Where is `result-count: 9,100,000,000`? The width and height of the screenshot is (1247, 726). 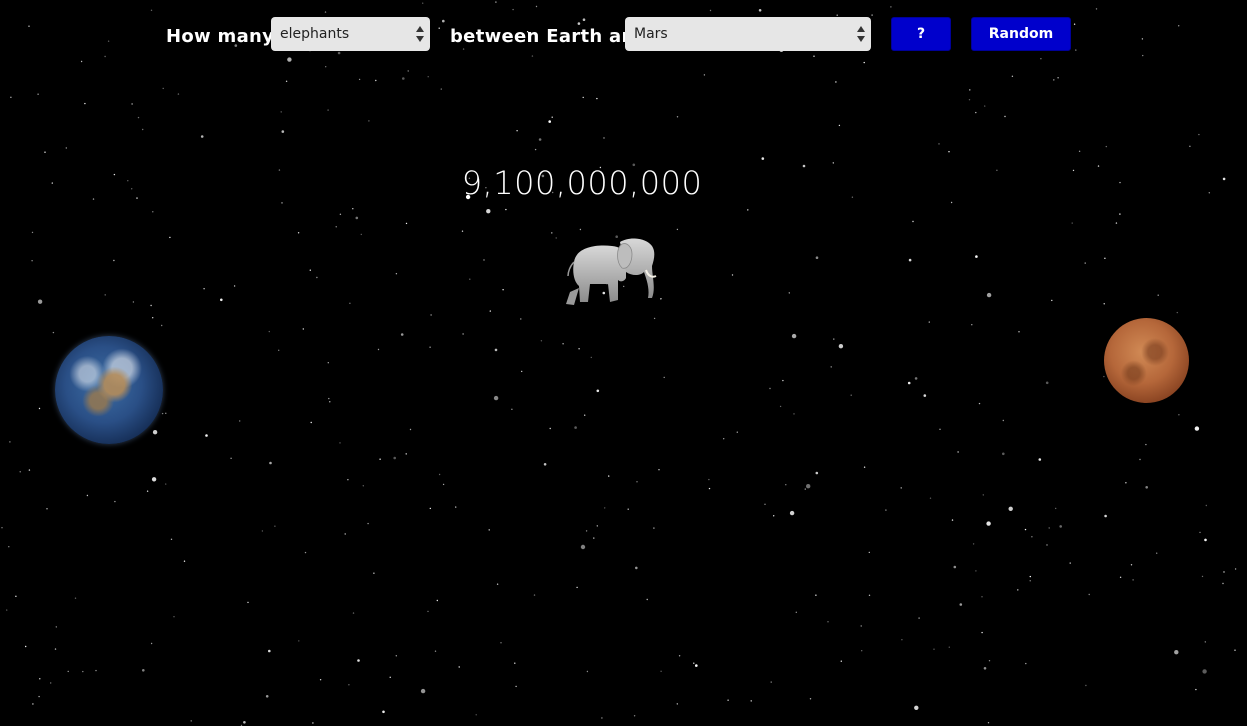
result-count: 9,100,000,000 is located at coordinates (582, 183).